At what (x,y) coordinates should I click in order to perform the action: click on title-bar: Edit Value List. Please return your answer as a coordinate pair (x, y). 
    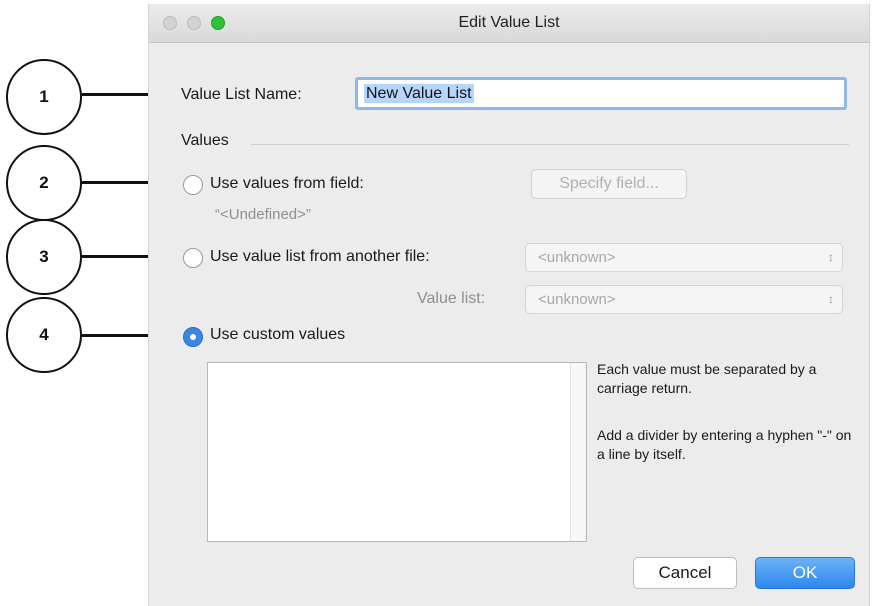
    Looking at the image, I should click on (509, 23).